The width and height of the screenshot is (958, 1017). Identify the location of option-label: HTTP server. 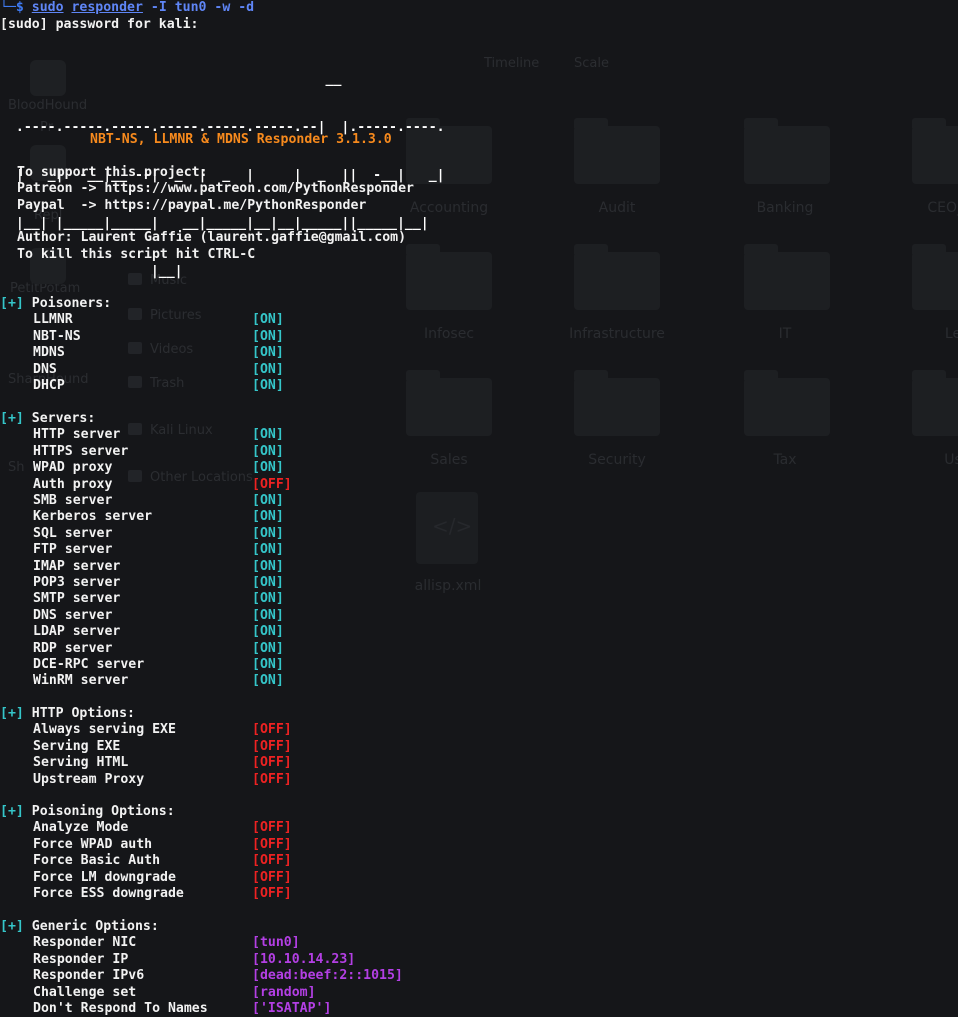
(77, 435).